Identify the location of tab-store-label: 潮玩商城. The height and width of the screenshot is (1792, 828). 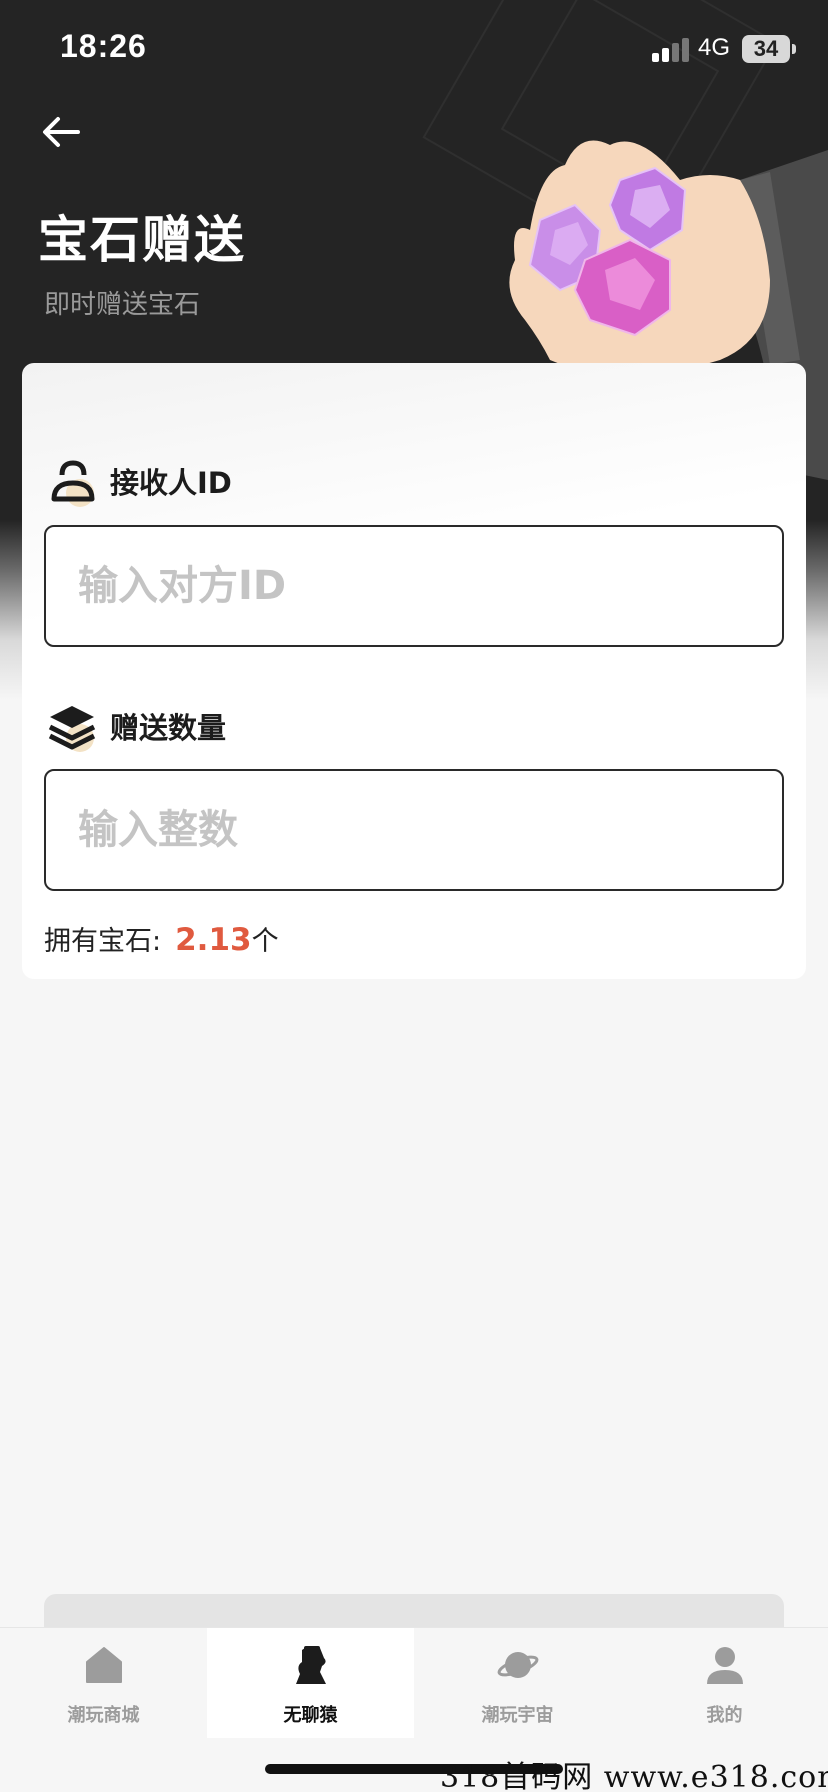
(103, 1715).